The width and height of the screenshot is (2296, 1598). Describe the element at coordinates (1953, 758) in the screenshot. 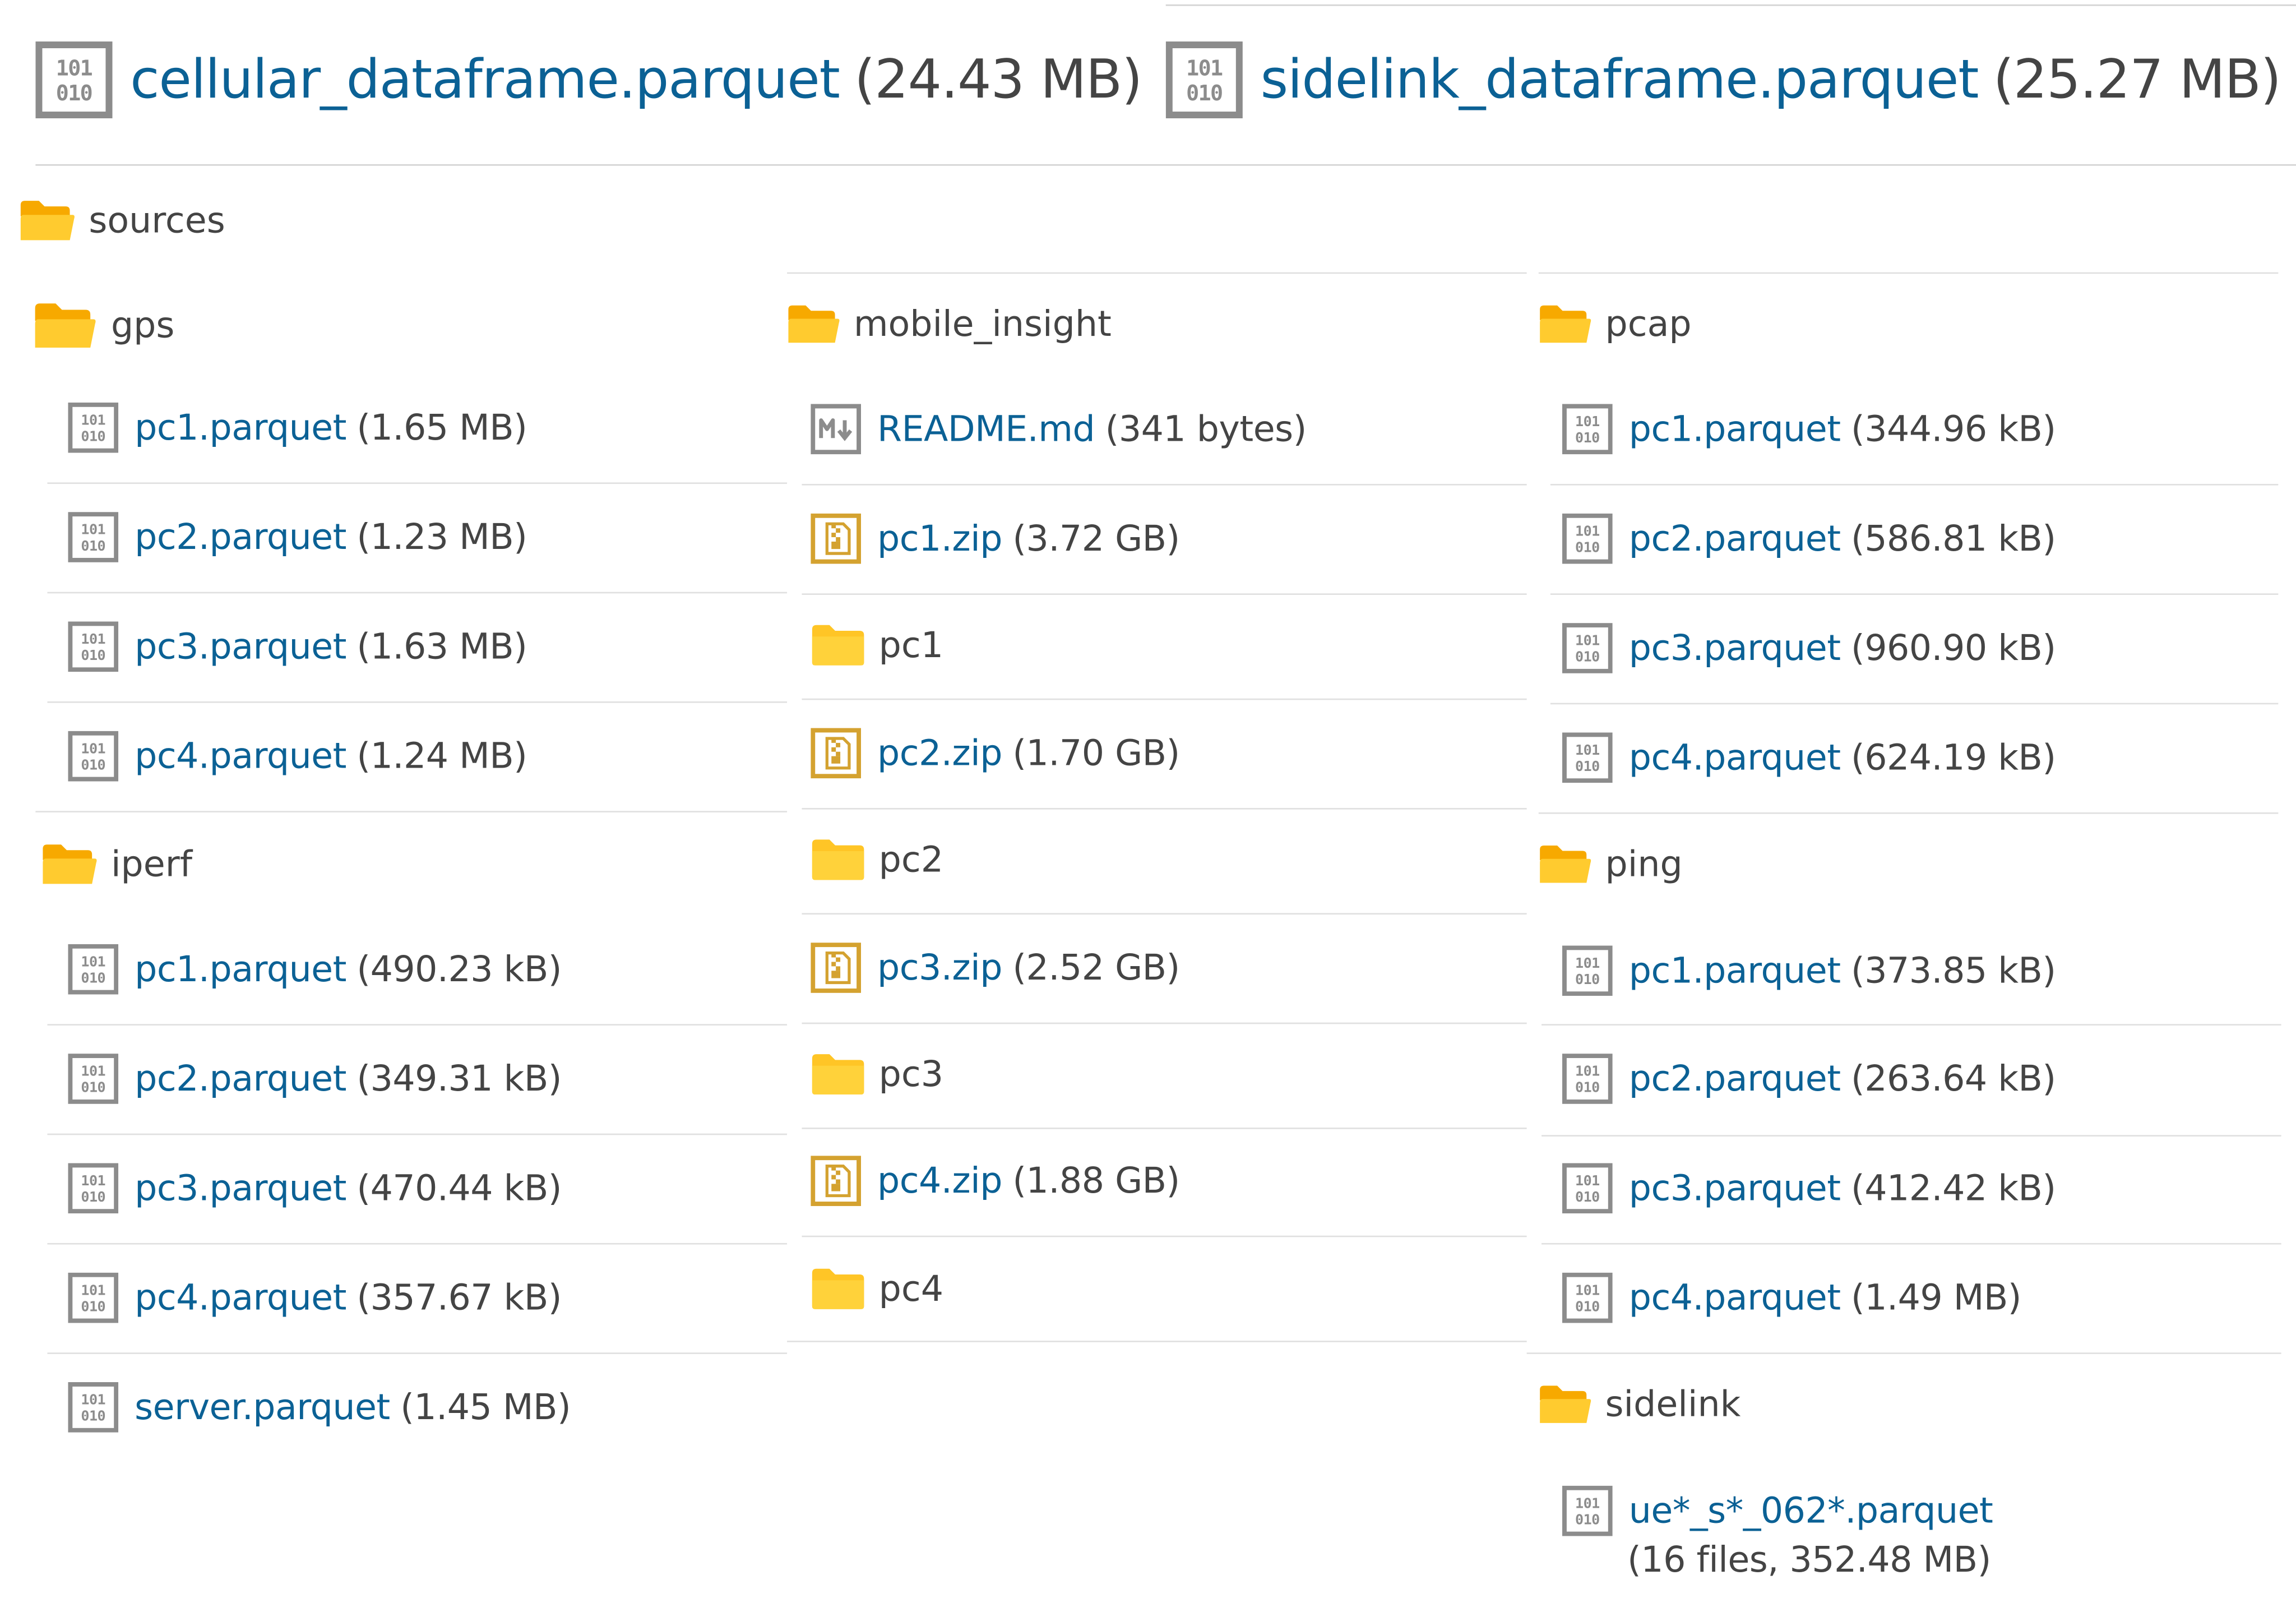

I see `file-size: (624.19 kB)` at that location.